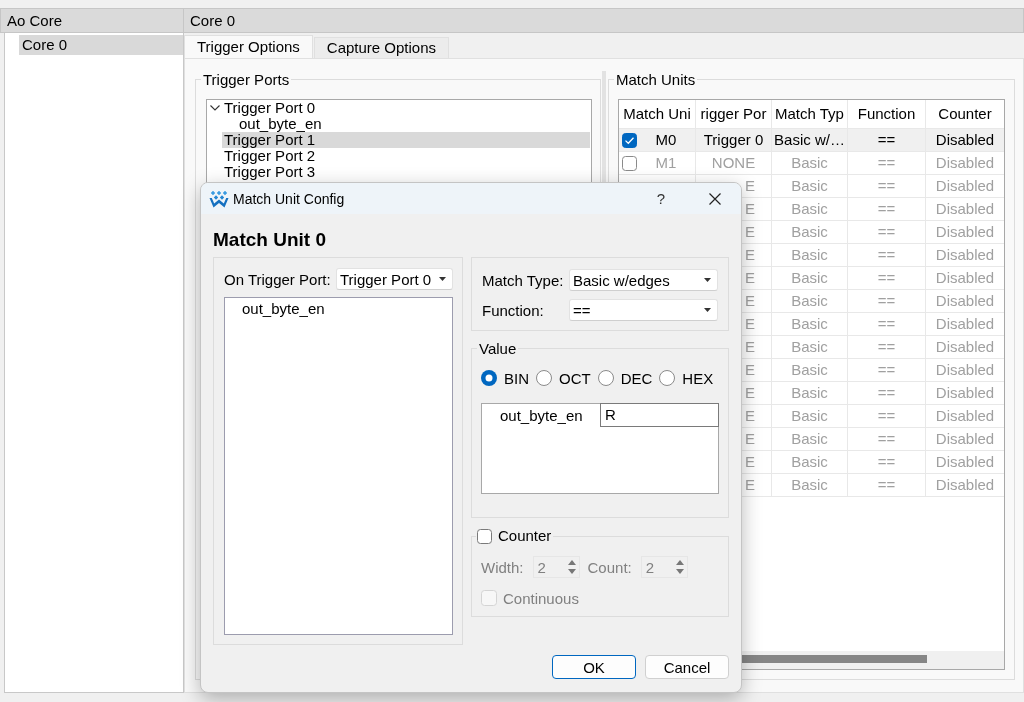  What do you see at coordinates (734, 140) in the screenshot?
I see `table-cell: Trigger 0` at bounding box center [734, 140].